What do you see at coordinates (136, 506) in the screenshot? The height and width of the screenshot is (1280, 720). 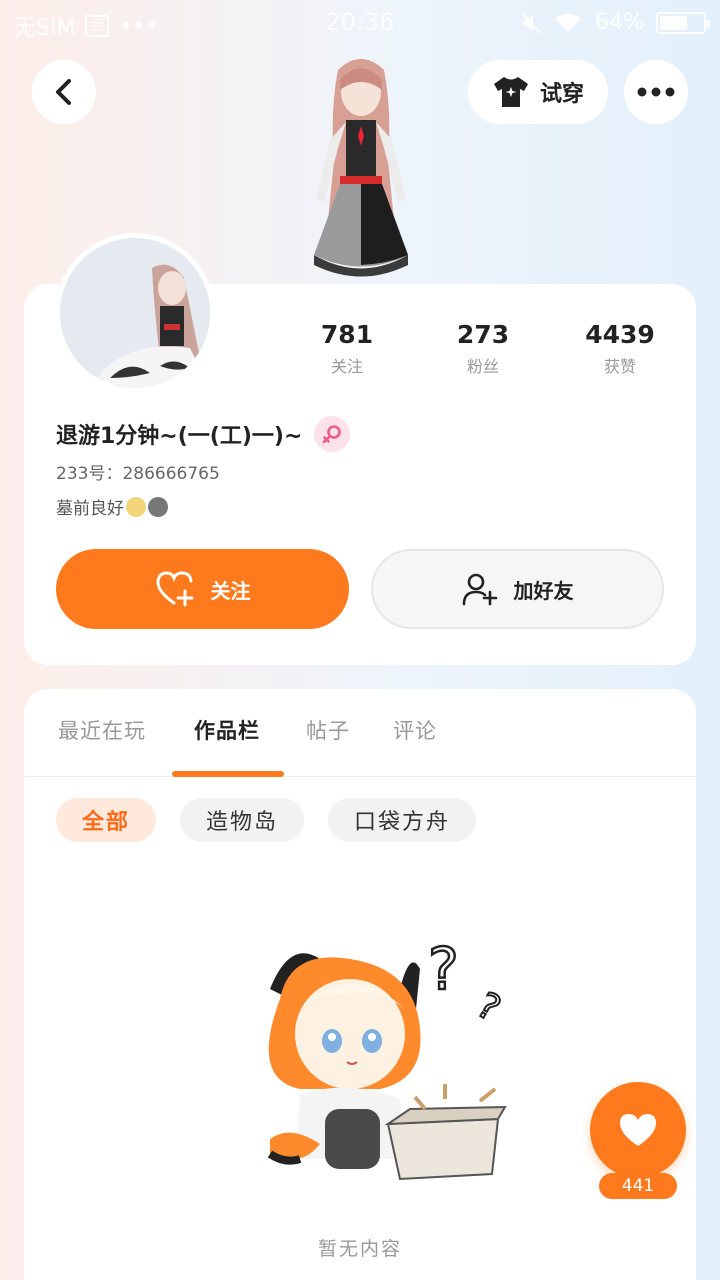 I see `moon-face-icon` at bounding box center [136, 506].